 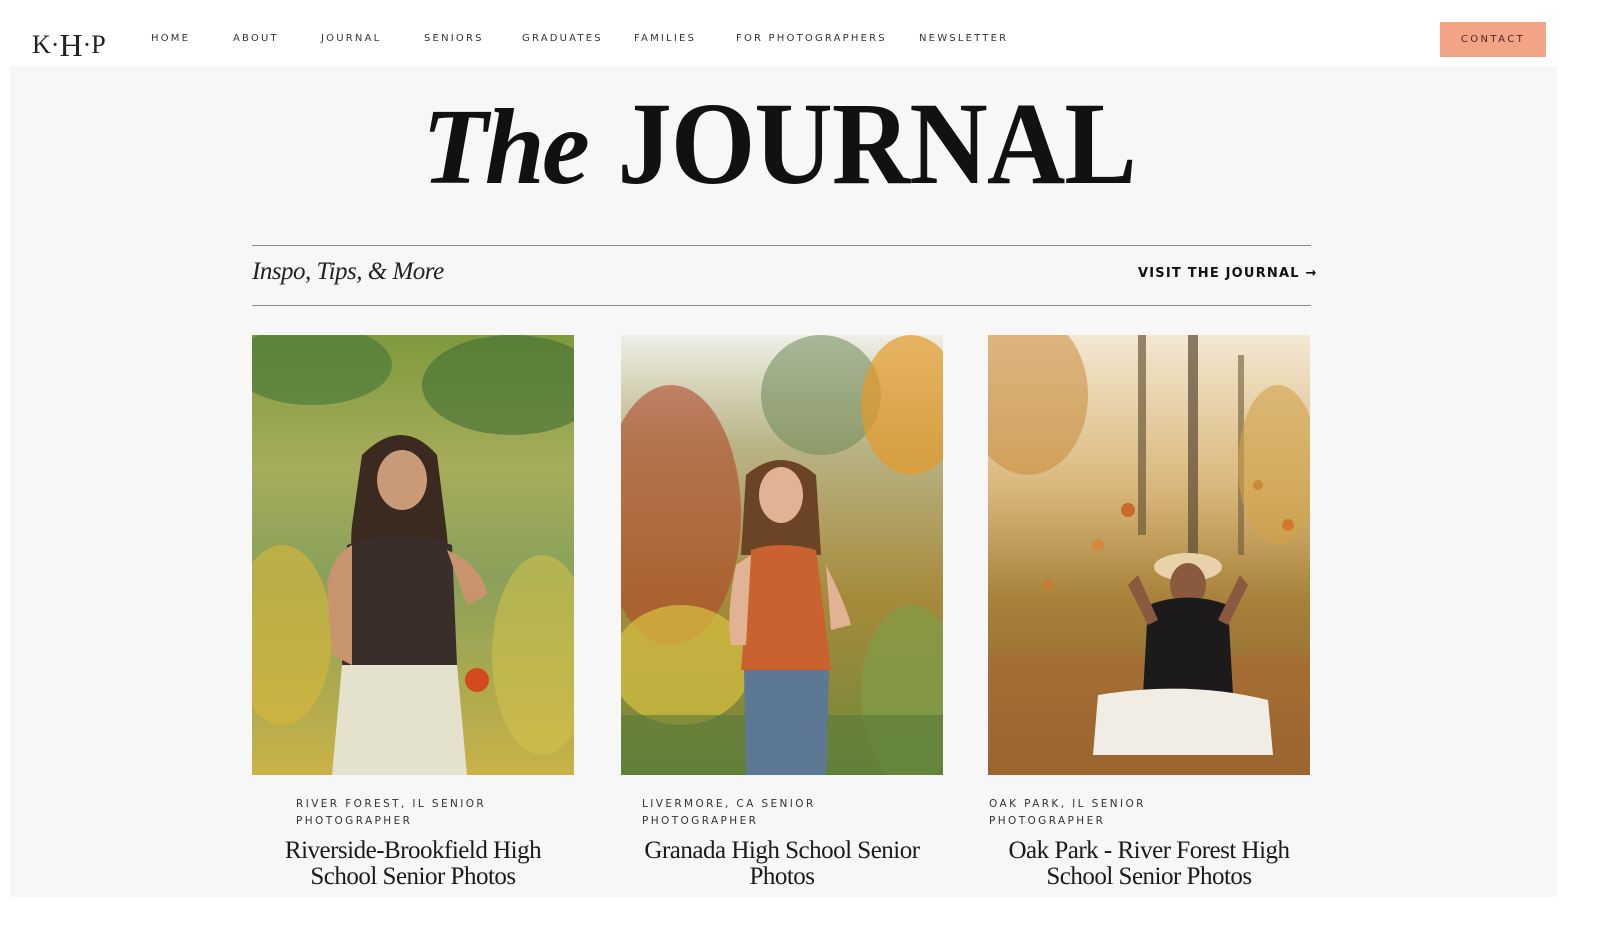 I want to click on site-logo: K·H·P, so click(x=69, y=43).